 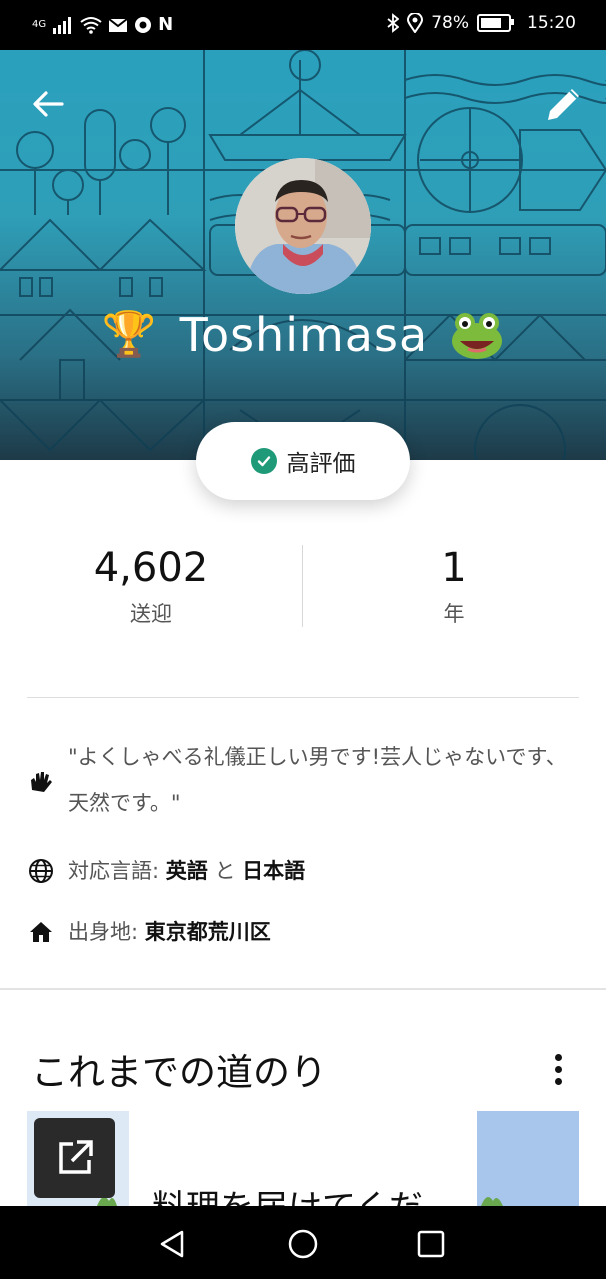 I want to click on nav-home-button, so click(x=303, y=1244).